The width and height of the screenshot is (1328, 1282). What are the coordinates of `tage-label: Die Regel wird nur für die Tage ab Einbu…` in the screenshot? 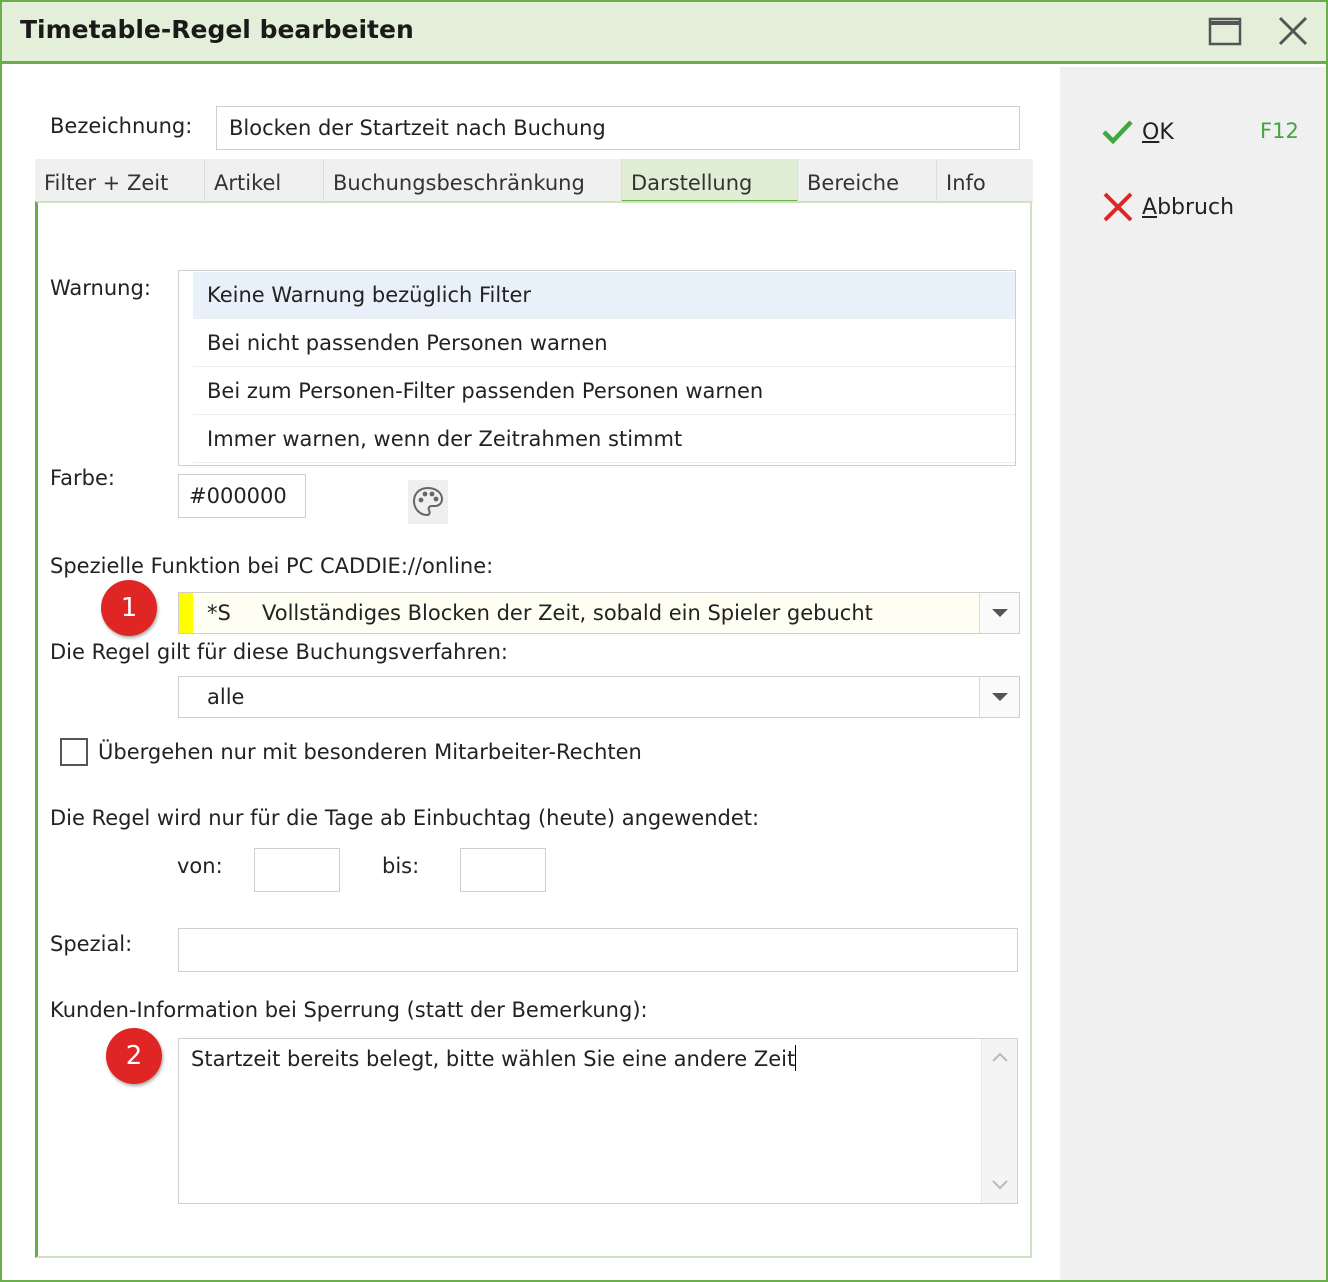 It's located at (405, 818).